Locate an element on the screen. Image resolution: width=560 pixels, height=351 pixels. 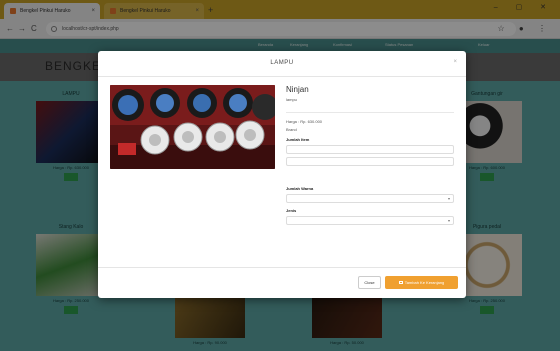
modal-footer: Close Tambah Ke Keranjang is located at coordinates (282, 282).